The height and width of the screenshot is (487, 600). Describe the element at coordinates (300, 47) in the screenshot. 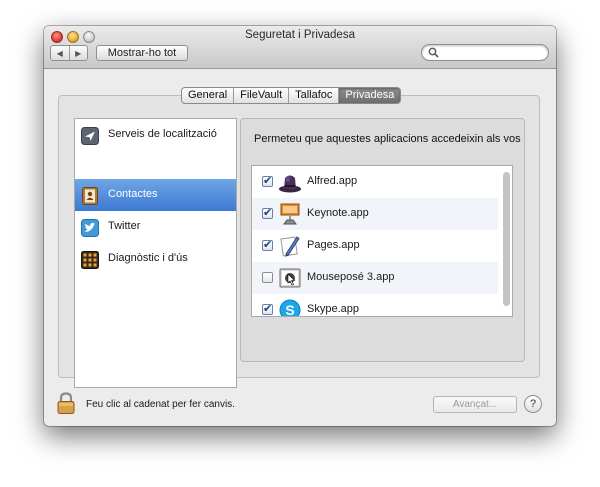

I see `title-bar: Seguretat i Privadesa ◀ ▶ Mostrar-ho tot` at that location.